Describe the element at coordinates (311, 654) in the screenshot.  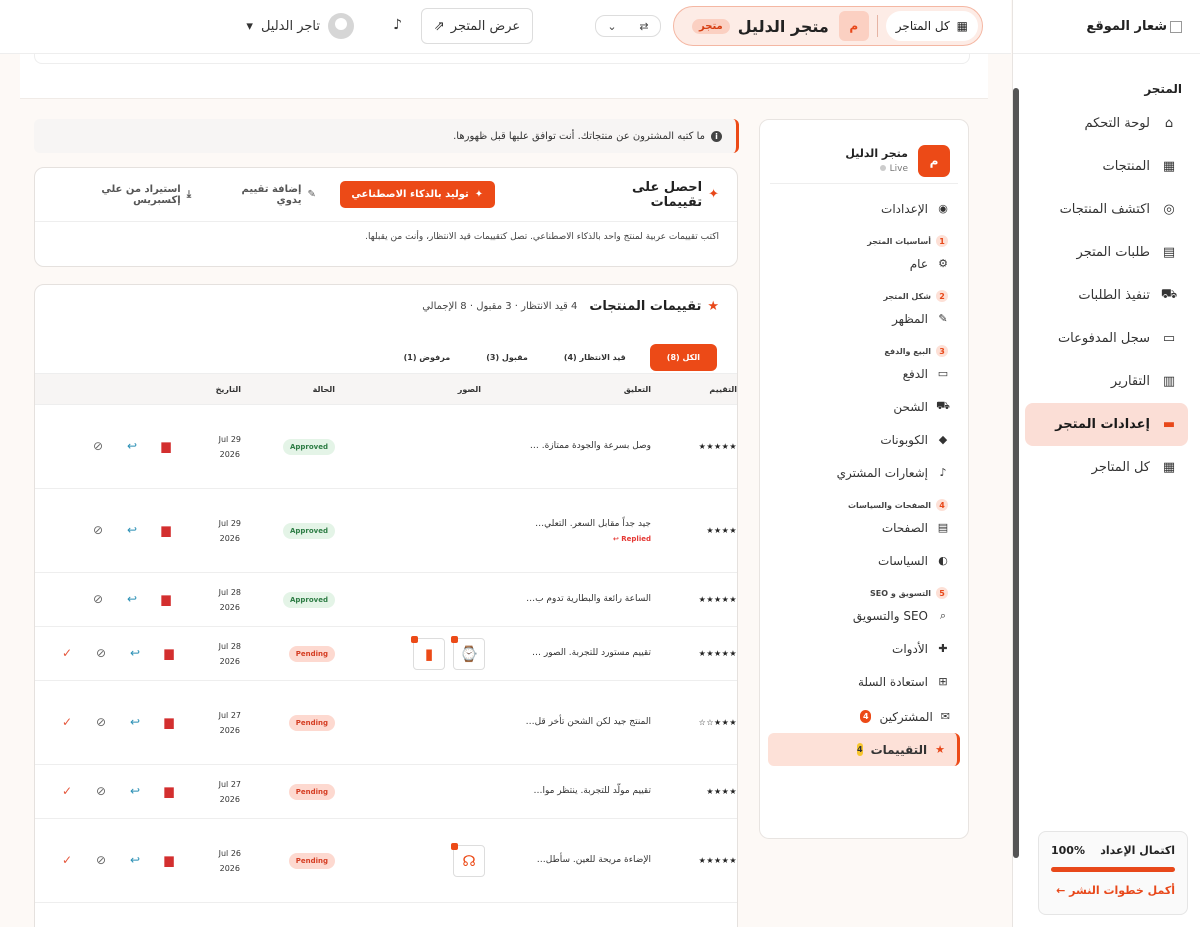
I see `status-badge: Pending` at that location.